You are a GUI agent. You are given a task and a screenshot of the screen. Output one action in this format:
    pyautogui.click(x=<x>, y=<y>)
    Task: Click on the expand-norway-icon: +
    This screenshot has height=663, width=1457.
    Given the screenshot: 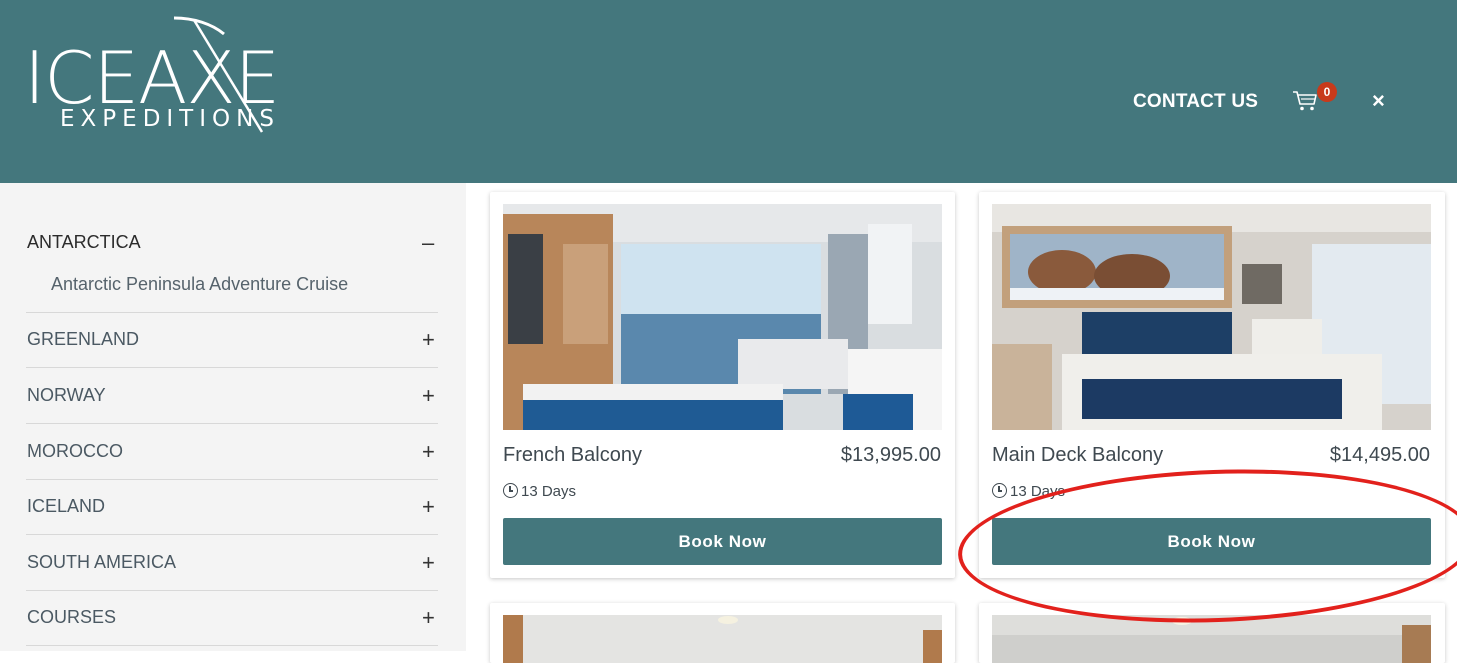 What is the action you would take?
    pyautogui.click(x=428, y=396)
    